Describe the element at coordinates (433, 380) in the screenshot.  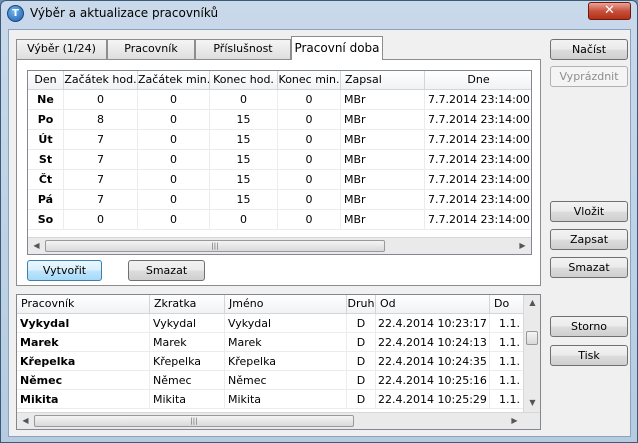
I see `employee-cell: 22.4.2014 10:25:16` at that location.